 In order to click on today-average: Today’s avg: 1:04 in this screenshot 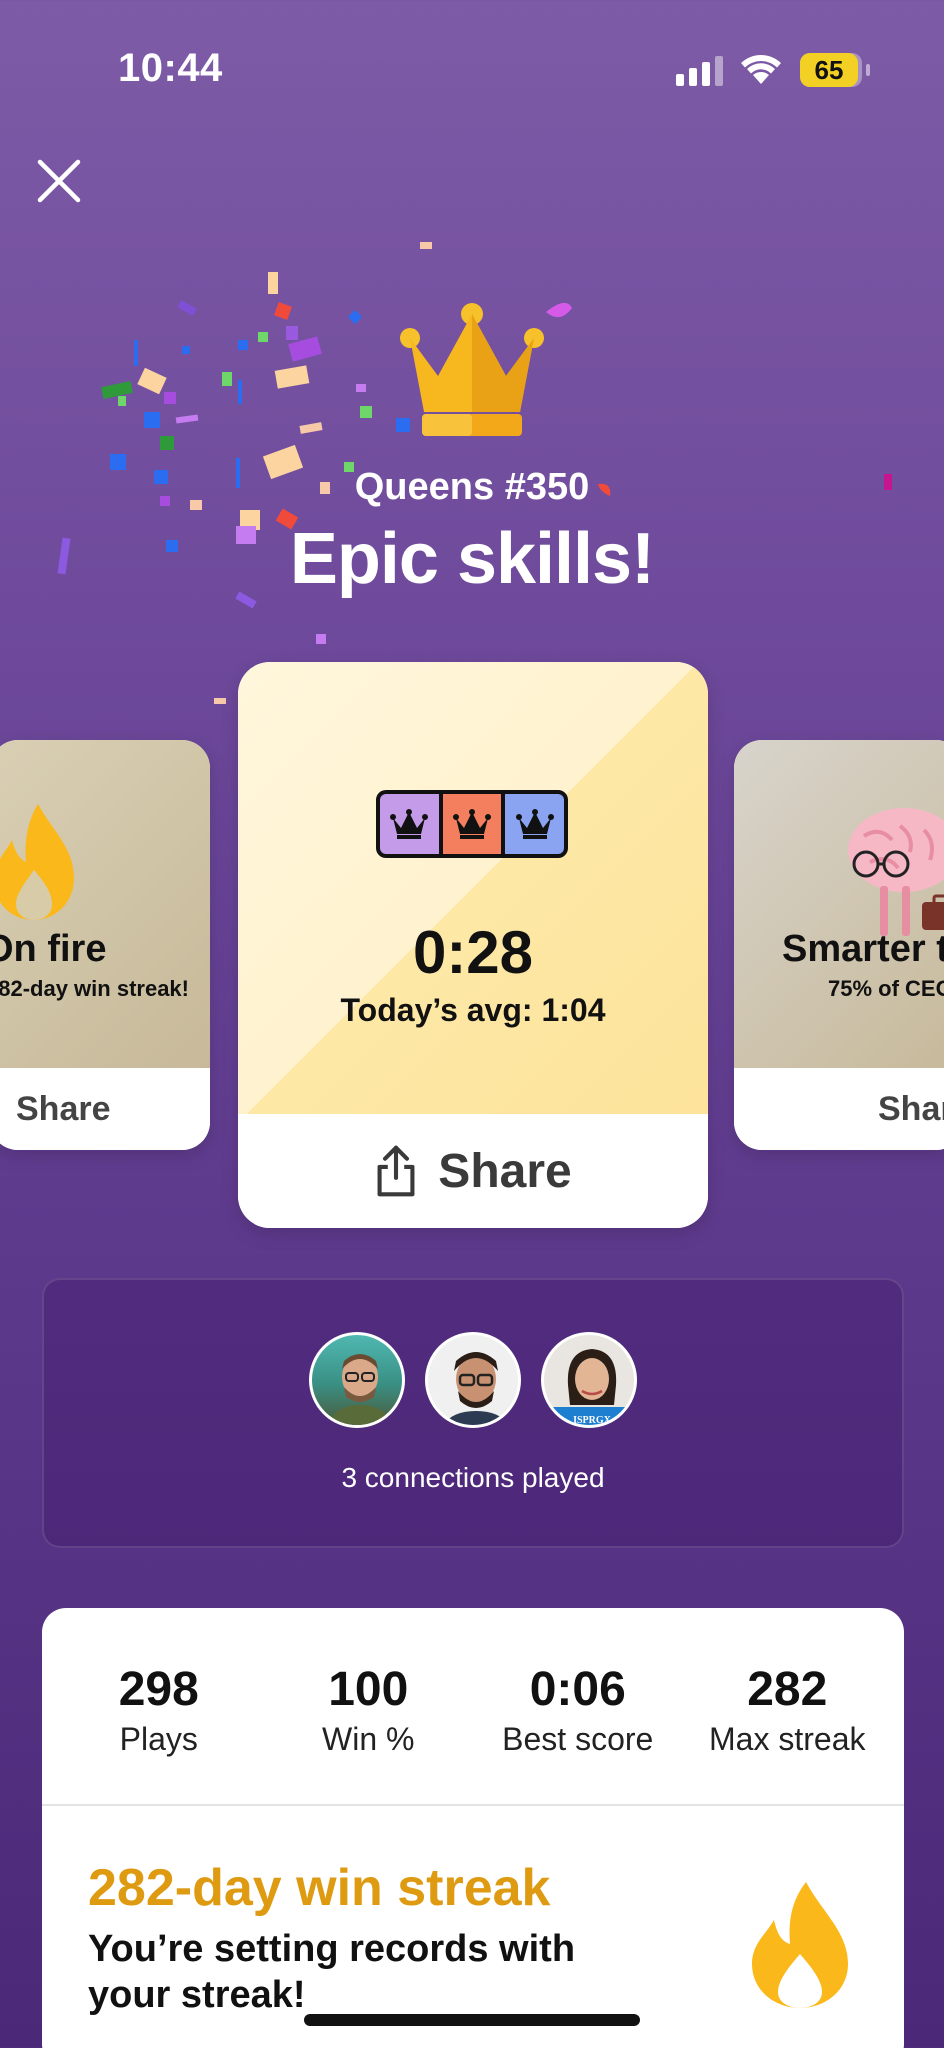, I will do `click(473, 1010)`.